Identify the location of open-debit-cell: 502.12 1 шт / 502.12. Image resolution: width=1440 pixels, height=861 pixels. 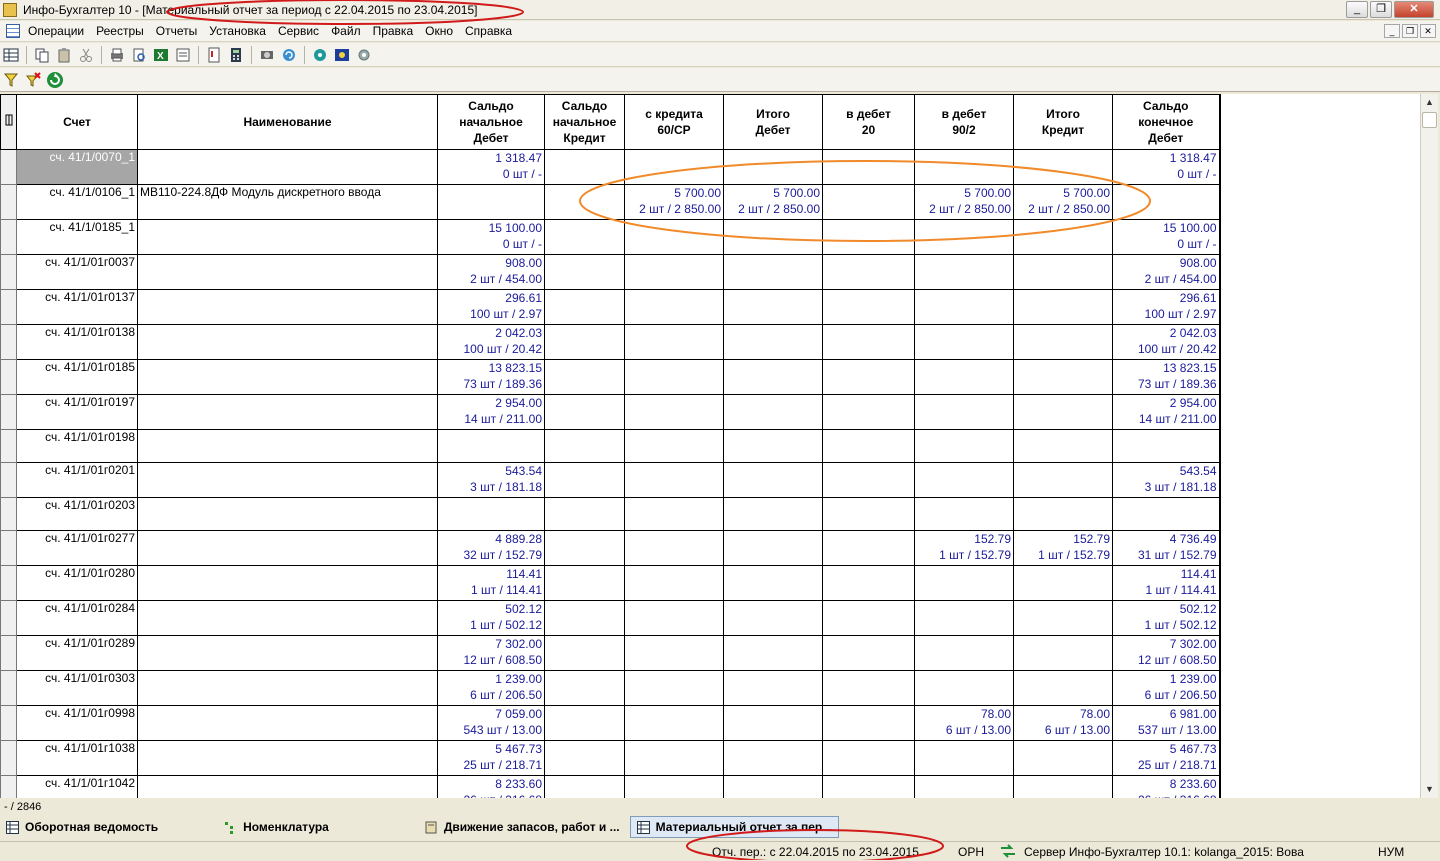
(491, 618).